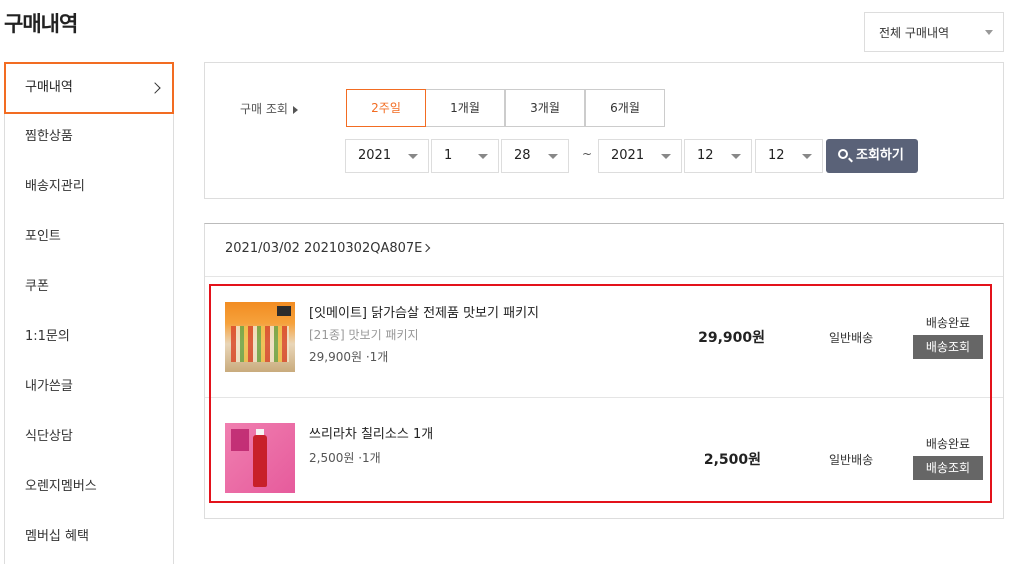  I want to click on from-month-select: 1, so click(465, 156).